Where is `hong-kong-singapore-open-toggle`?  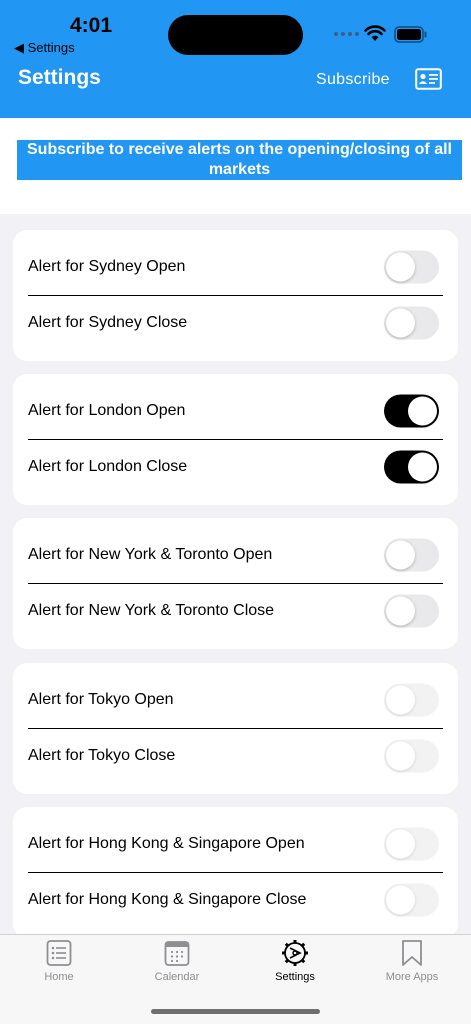
hong-kong-singapore-open-toggle is located at coordinates (411, 844).